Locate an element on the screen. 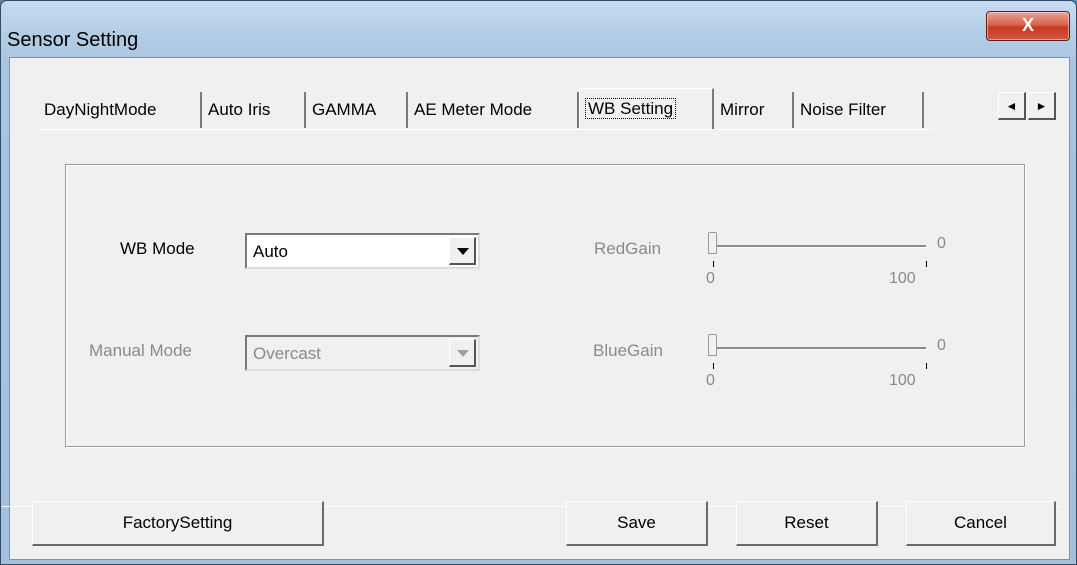  tab-gamma: GAMMA is located at coordinates (357, 110).